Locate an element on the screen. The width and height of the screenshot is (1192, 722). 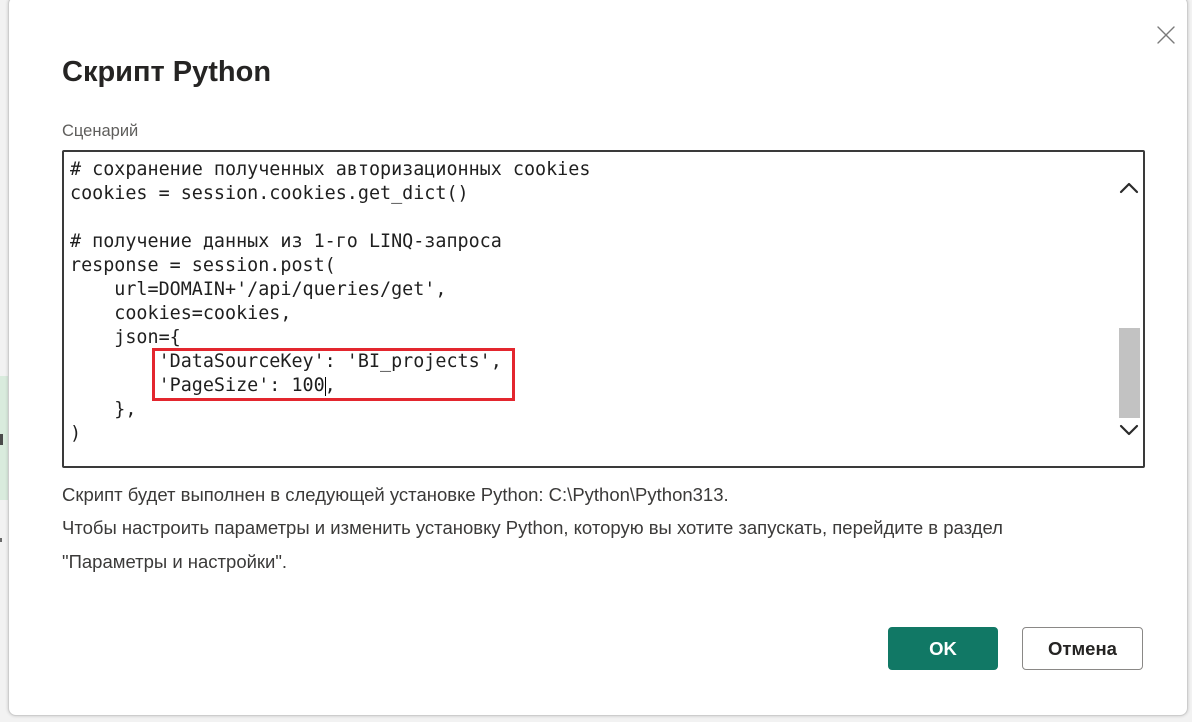
code-line-text: 'DataSourceKey': 'BI_projects', is located at coordinates (286, 361).